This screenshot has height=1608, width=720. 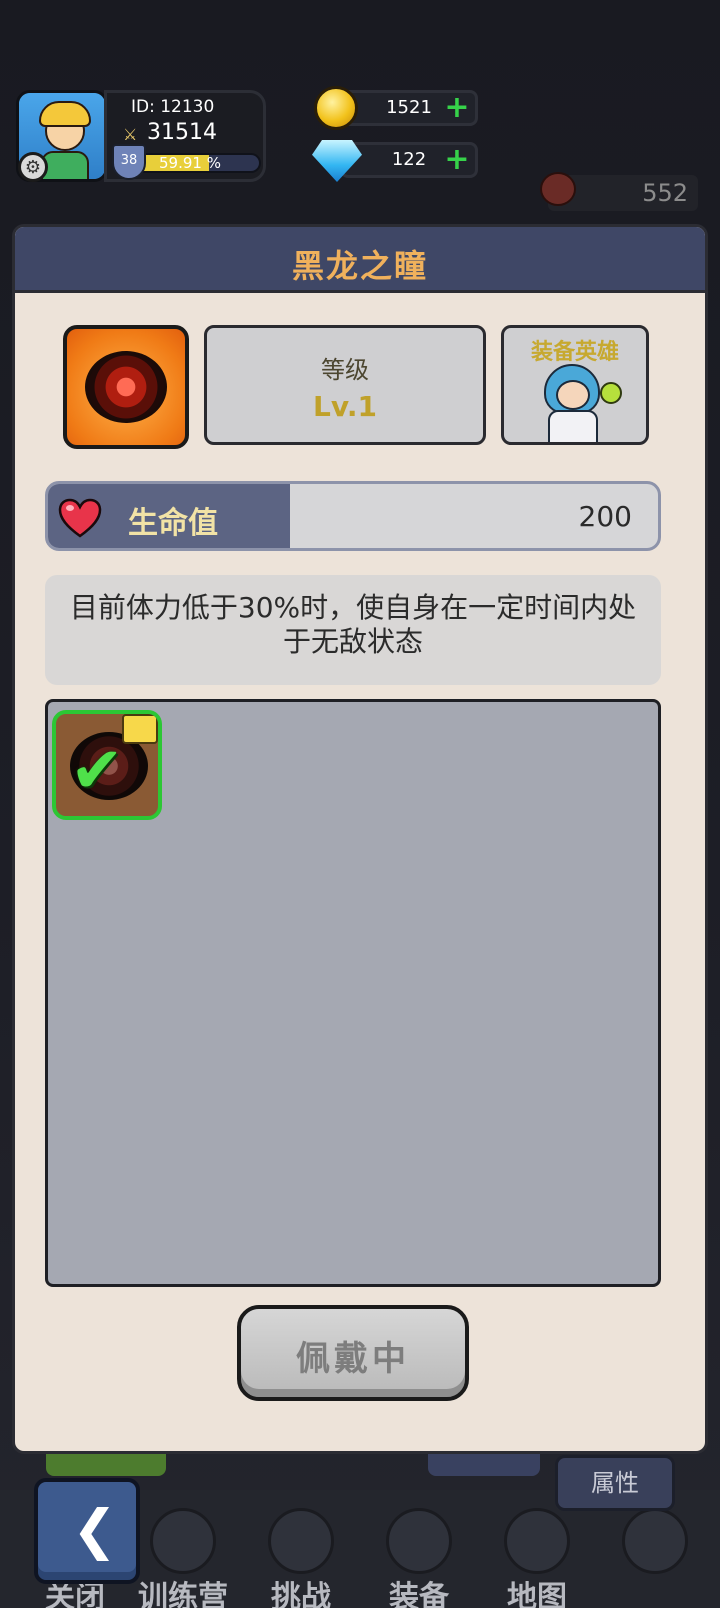 I want to click on nav-map-label: 地图, so click(x=537, y=1594).